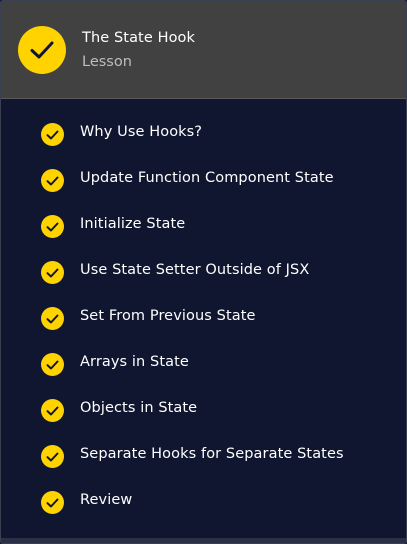 This screenshot has width=407, height=544. Describe the element at coordinates (107, 62) in the screenshot. I see `lesson-type: Lesson` at that location.